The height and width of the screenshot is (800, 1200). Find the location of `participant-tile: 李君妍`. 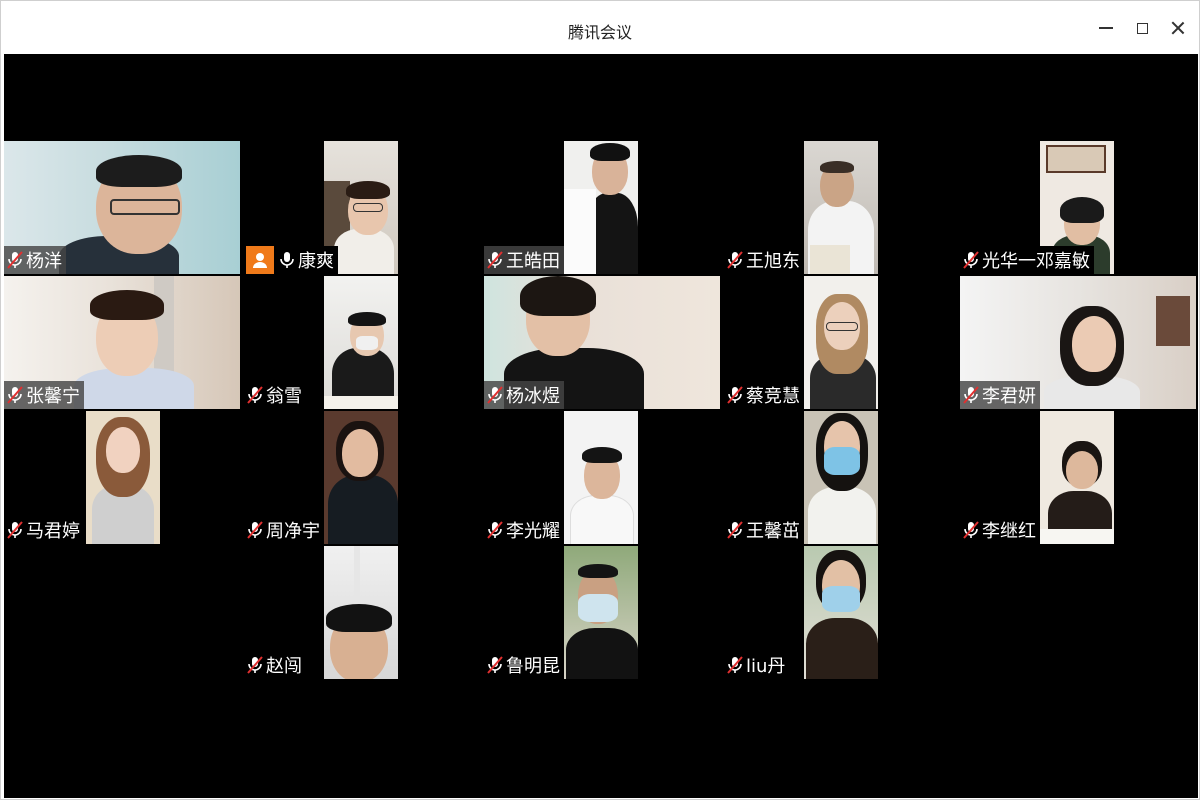

participant-tile: 李君妍 is located at coordinates (1078, 342).